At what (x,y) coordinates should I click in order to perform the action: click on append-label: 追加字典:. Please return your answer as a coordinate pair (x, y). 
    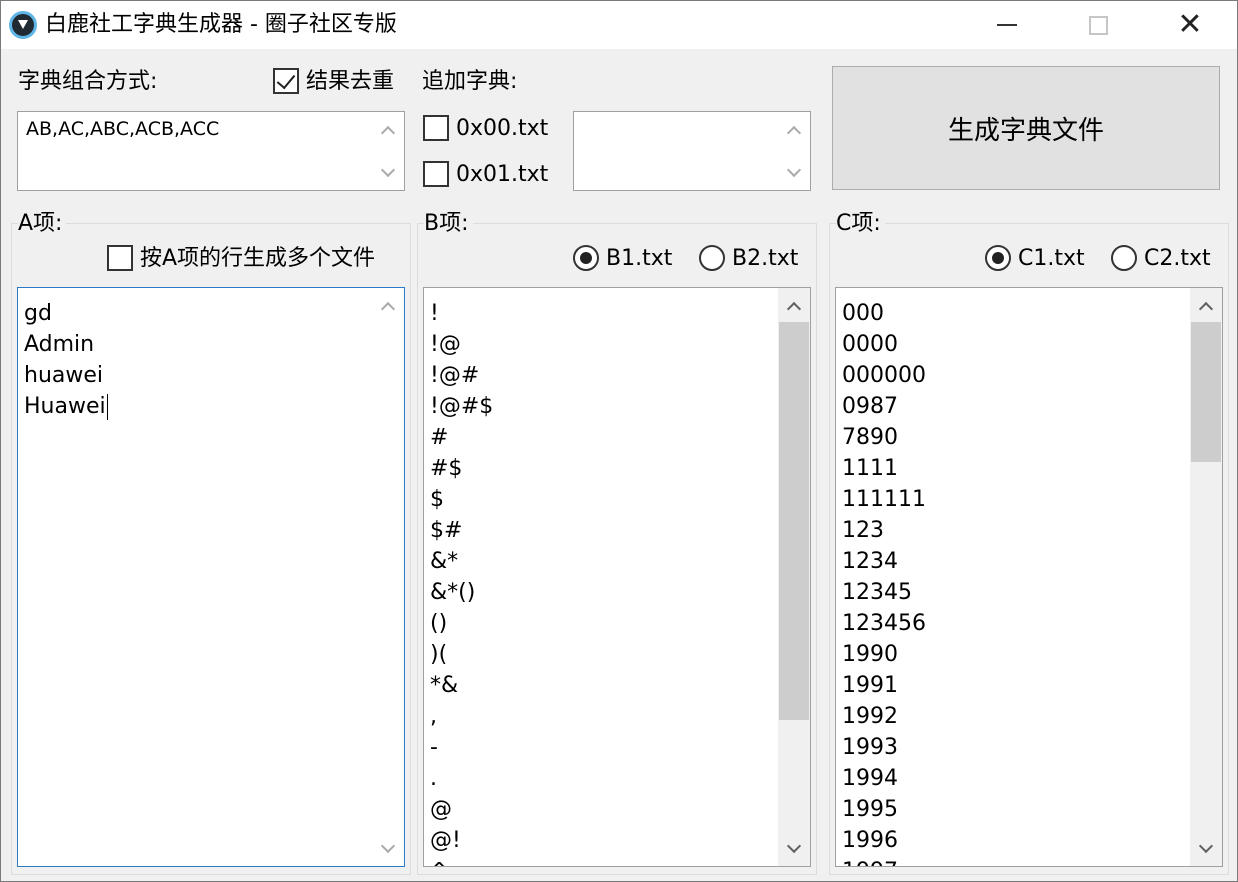
    Looking at the image, I should click on (470, 81).